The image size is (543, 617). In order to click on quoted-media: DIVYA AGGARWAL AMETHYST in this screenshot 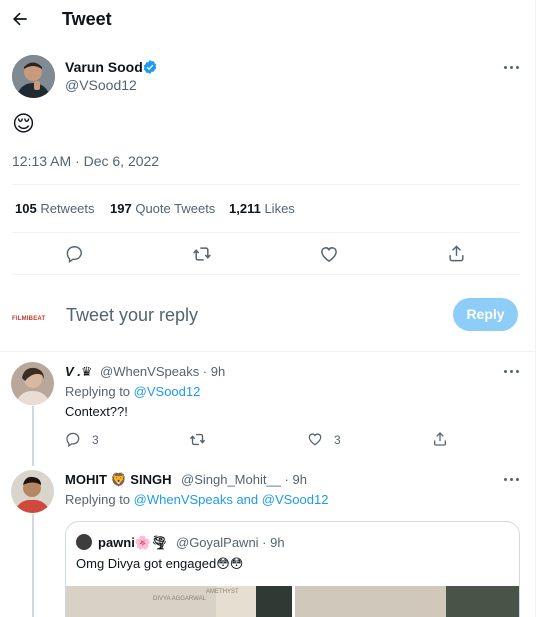, I will do `click(292, 601)`.